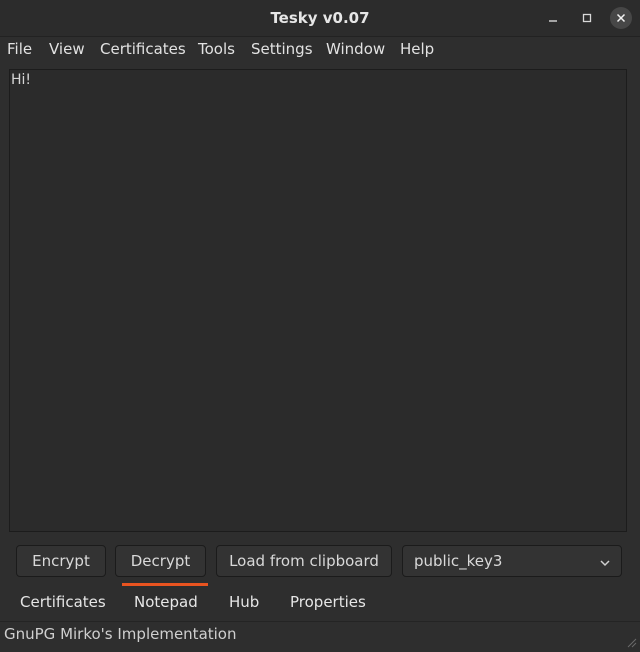 This screenshot has width=640, height=652. What do you see at coordinates (282, 49) in the screenshot?
I see `menu-settings: Settings` at bounding box center [282, 49].